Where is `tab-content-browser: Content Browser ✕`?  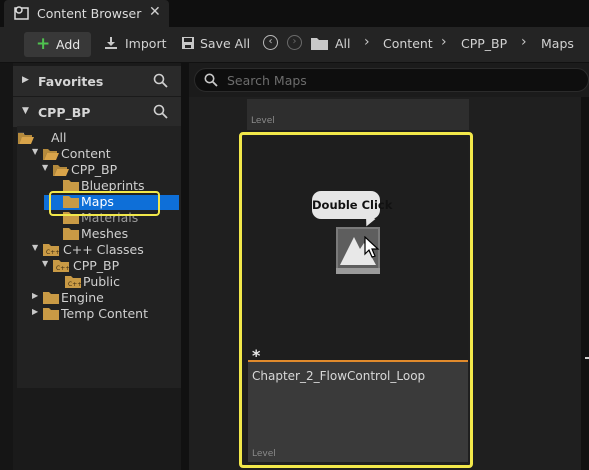 tab-content-browser: Content Browser ✕ is located at coordinates (86, 13).